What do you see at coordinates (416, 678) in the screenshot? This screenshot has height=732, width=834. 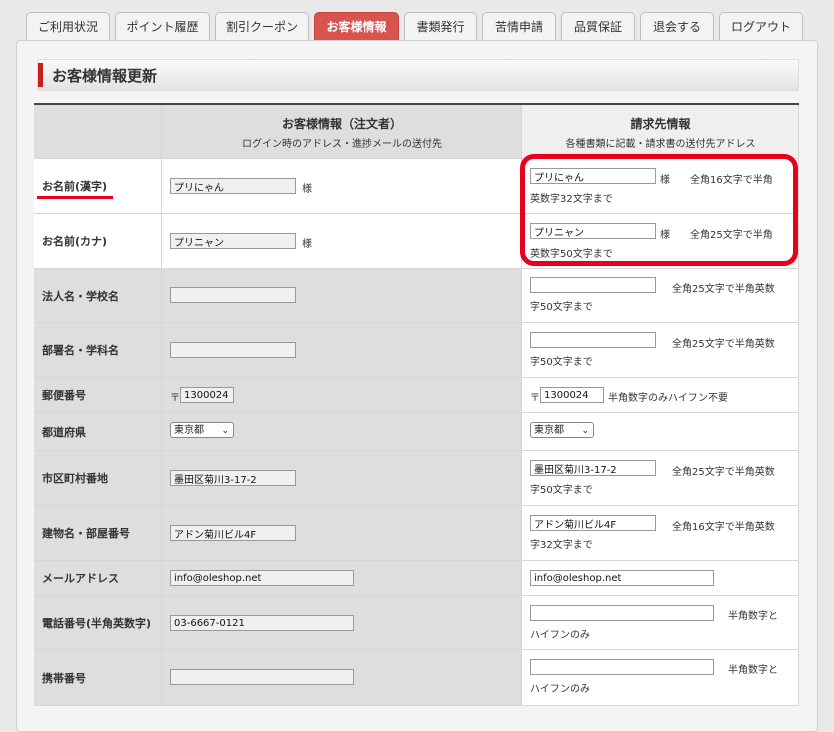 I see `row-mobile: 携帯番号 半角数字と ハイフンのみ` at bounding box center [416, 678].